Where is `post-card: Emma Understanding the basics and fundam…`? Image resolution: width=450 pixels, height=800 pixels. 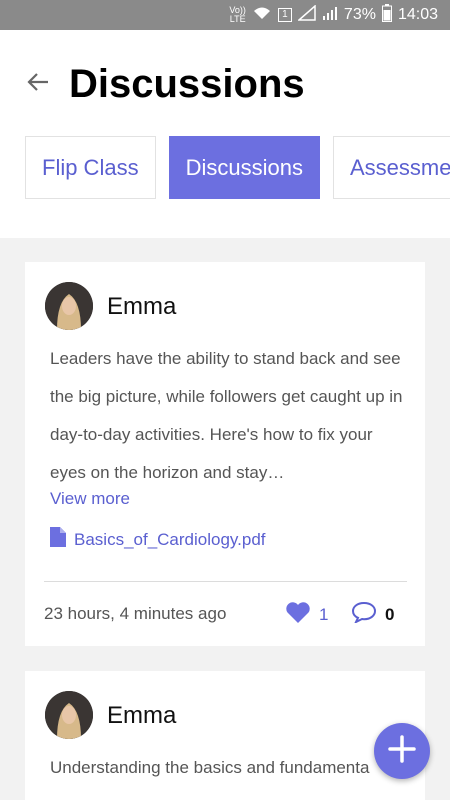 post-card: Emma Understanding the basics and fundam… is located at coordinates (225, 735).